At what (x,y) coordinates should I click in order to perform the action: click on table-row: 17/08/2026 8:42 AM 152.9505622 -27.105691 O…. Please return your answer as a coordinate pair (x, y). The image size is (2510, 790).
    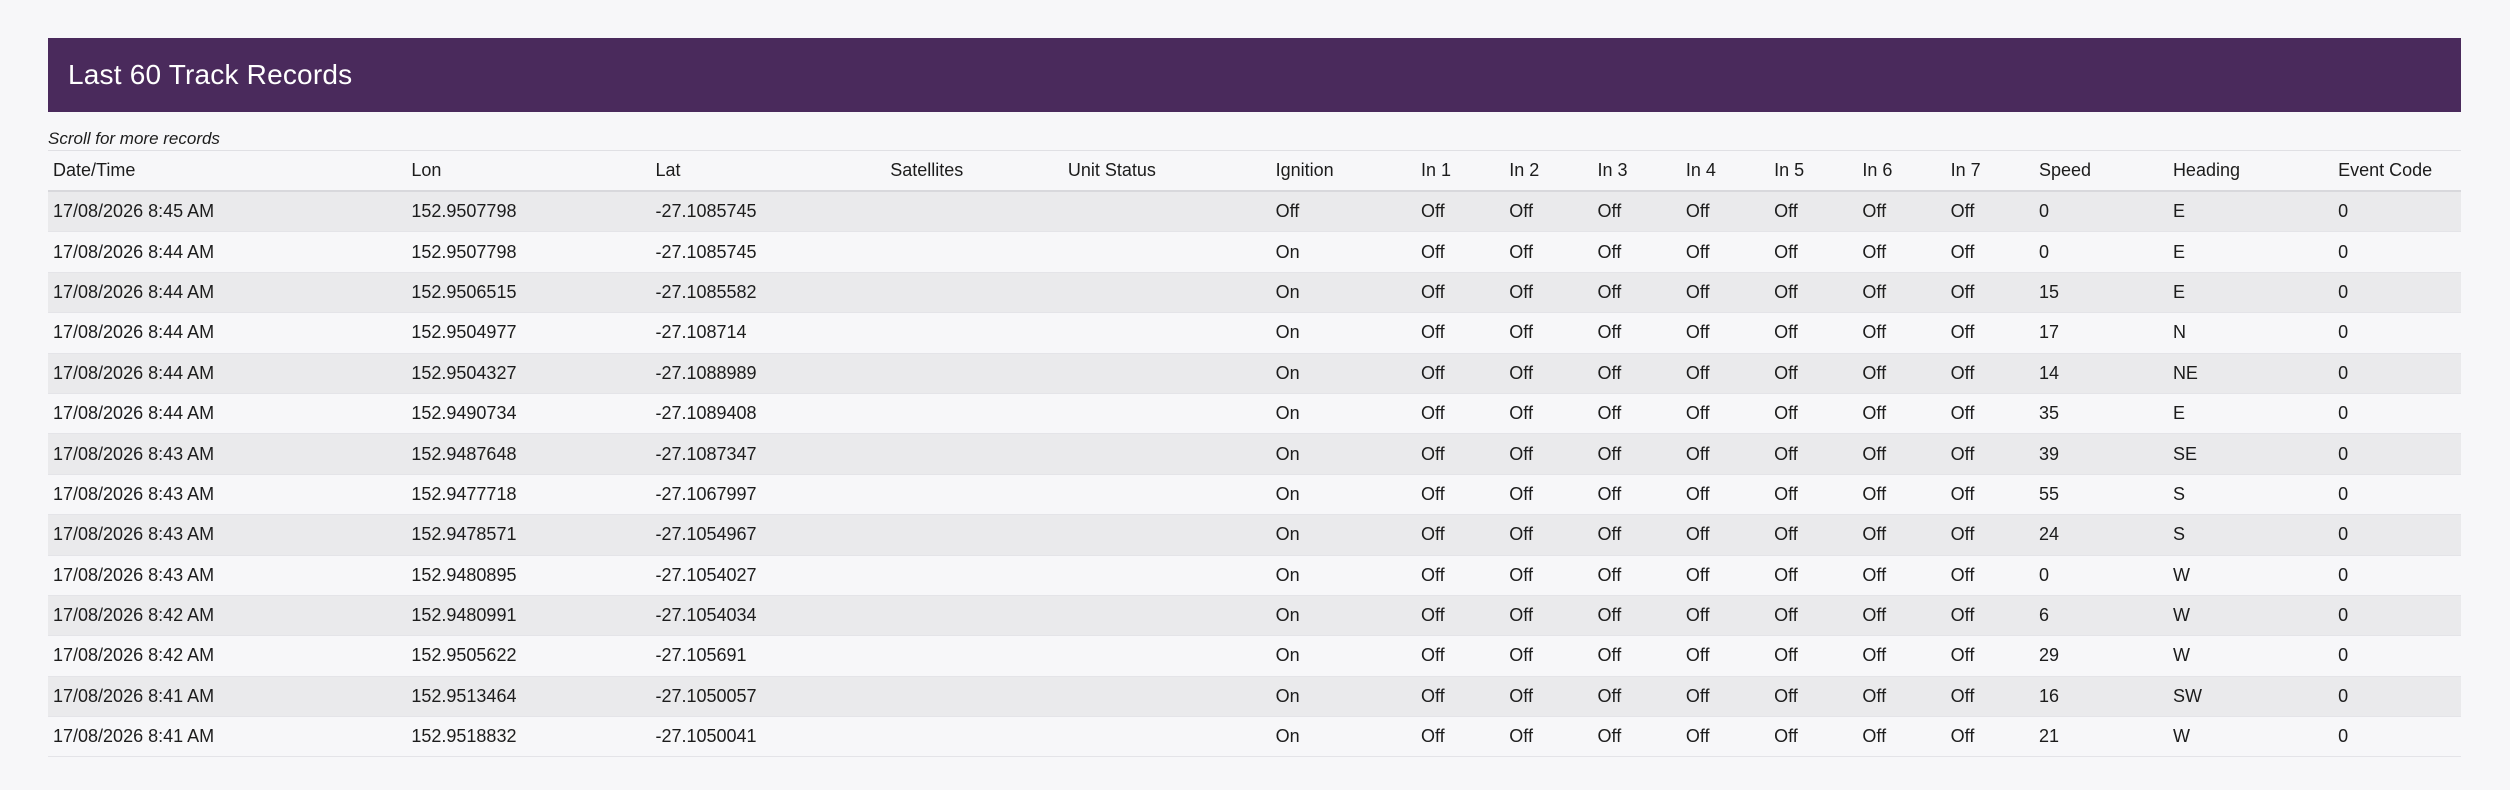
    Looking at the image, I should click on (1254, 656).